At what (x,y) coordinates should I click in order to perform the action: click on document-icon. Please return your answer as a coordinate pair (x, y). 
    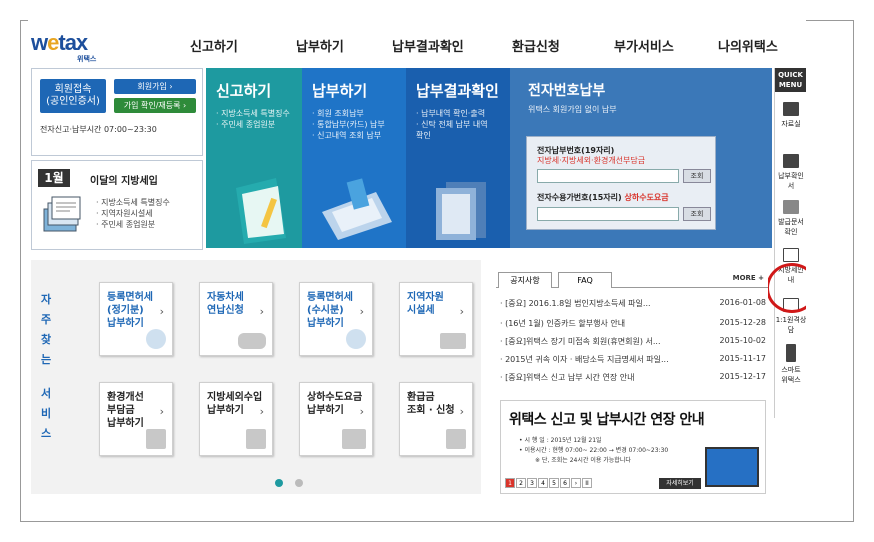
    Looking at the image, I should click on (791, 207).